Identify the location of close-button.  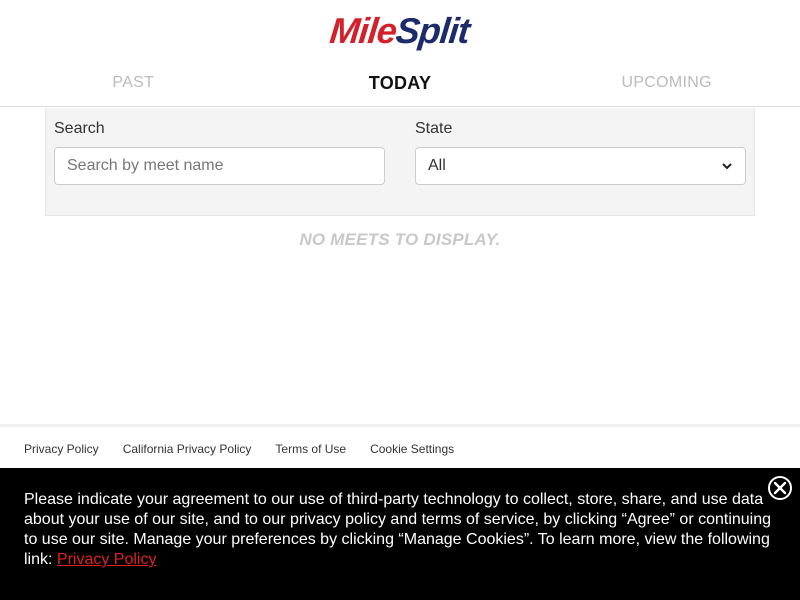
(780, 488).